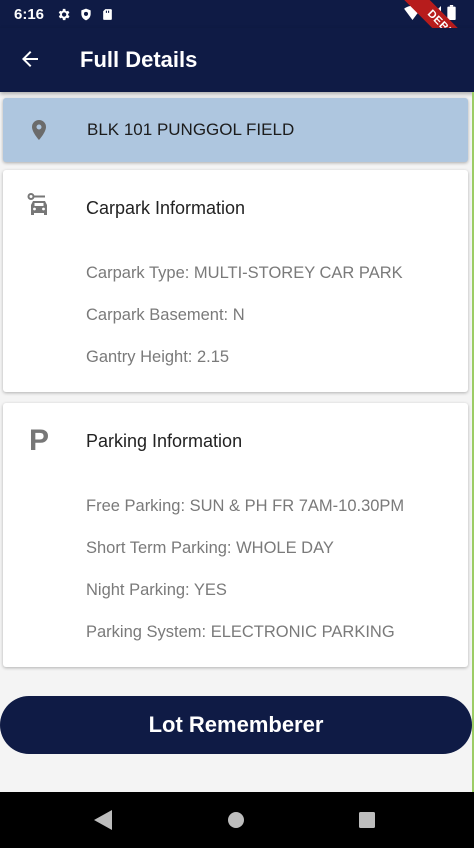 The height and width of the screenshot is (848, 474). I want to click on location-name: BLK 101 PUNGGOL FIELD, so click(191, 129).